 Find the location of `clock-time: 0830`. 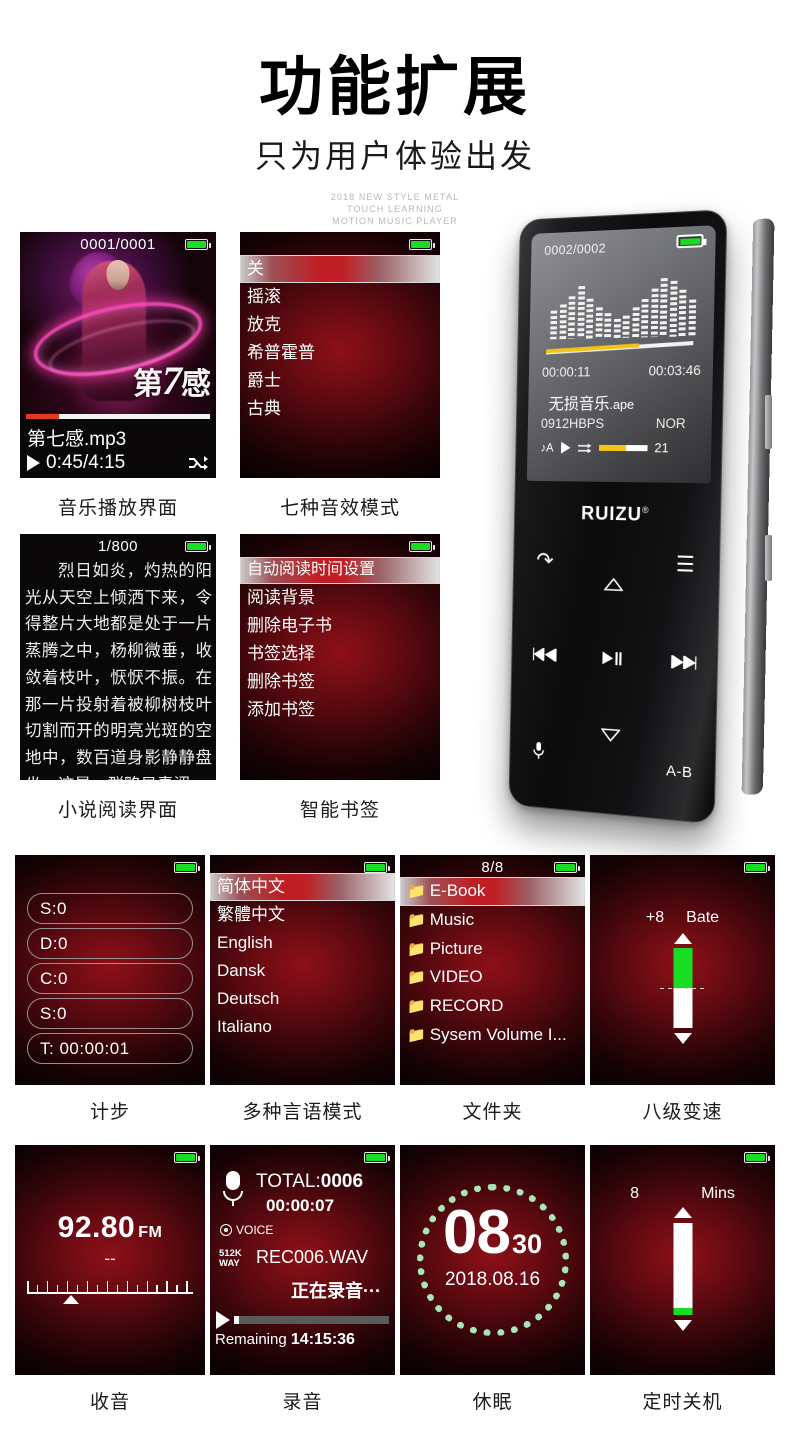

clock-time: 0830 is located at coordinates (492, 1233).